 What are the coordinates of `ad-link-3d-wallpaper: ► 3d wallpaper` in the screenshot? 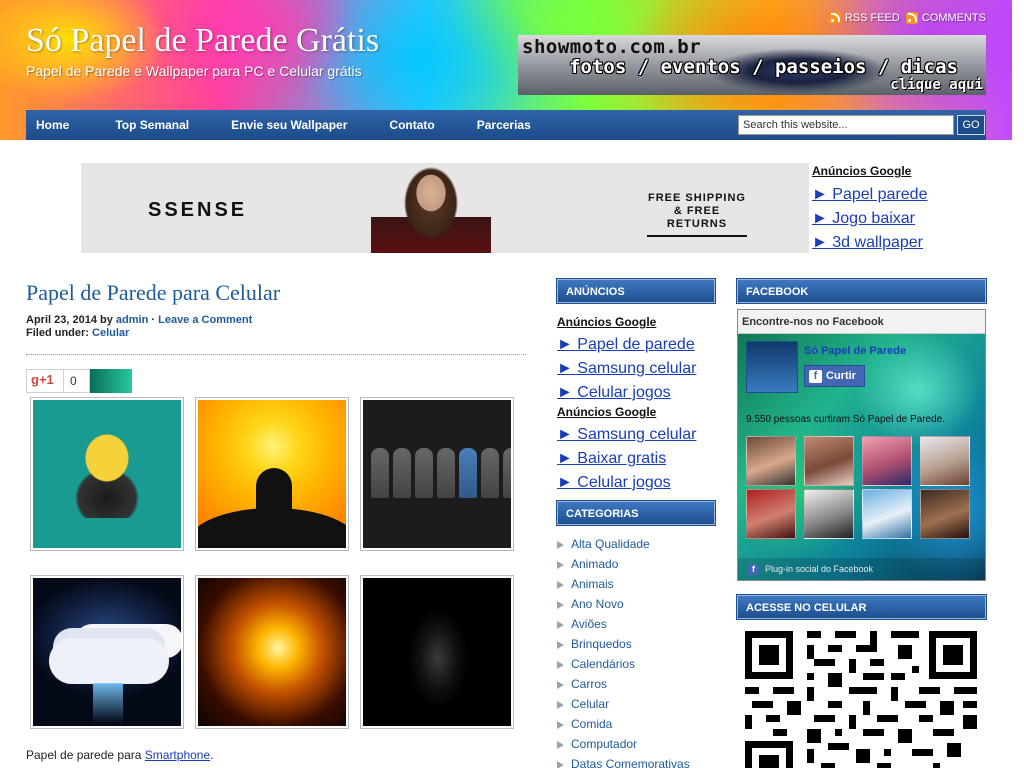 It's located at (907, 243).